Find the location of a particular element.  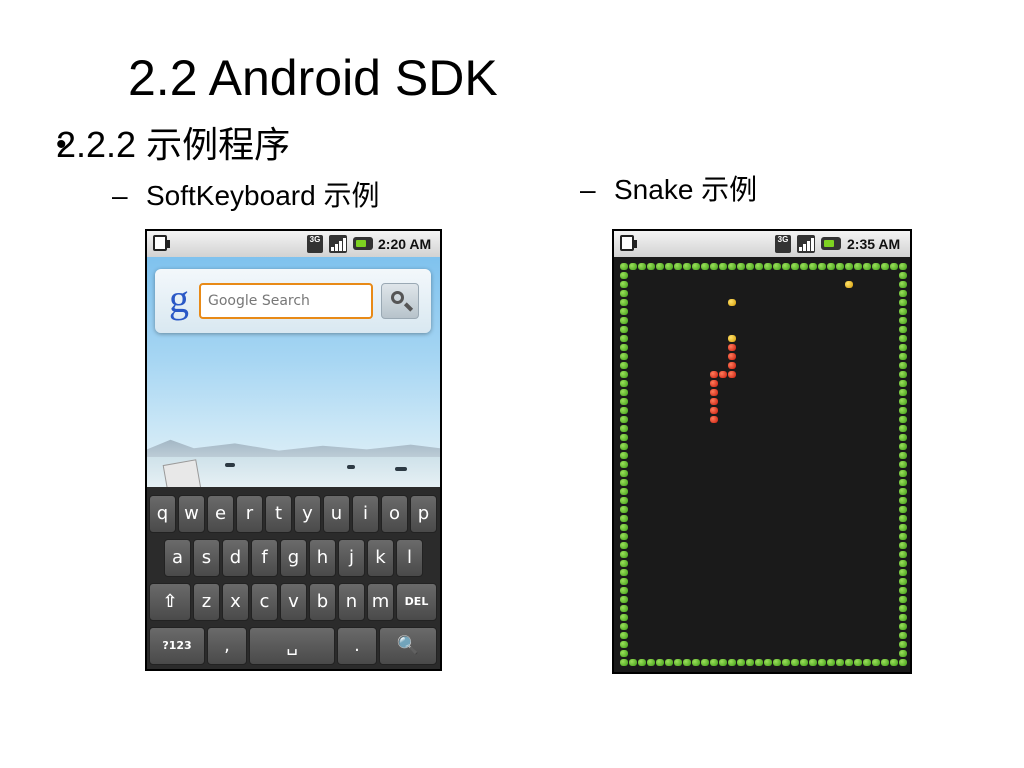

search-button is located at coordinates (400, 301).